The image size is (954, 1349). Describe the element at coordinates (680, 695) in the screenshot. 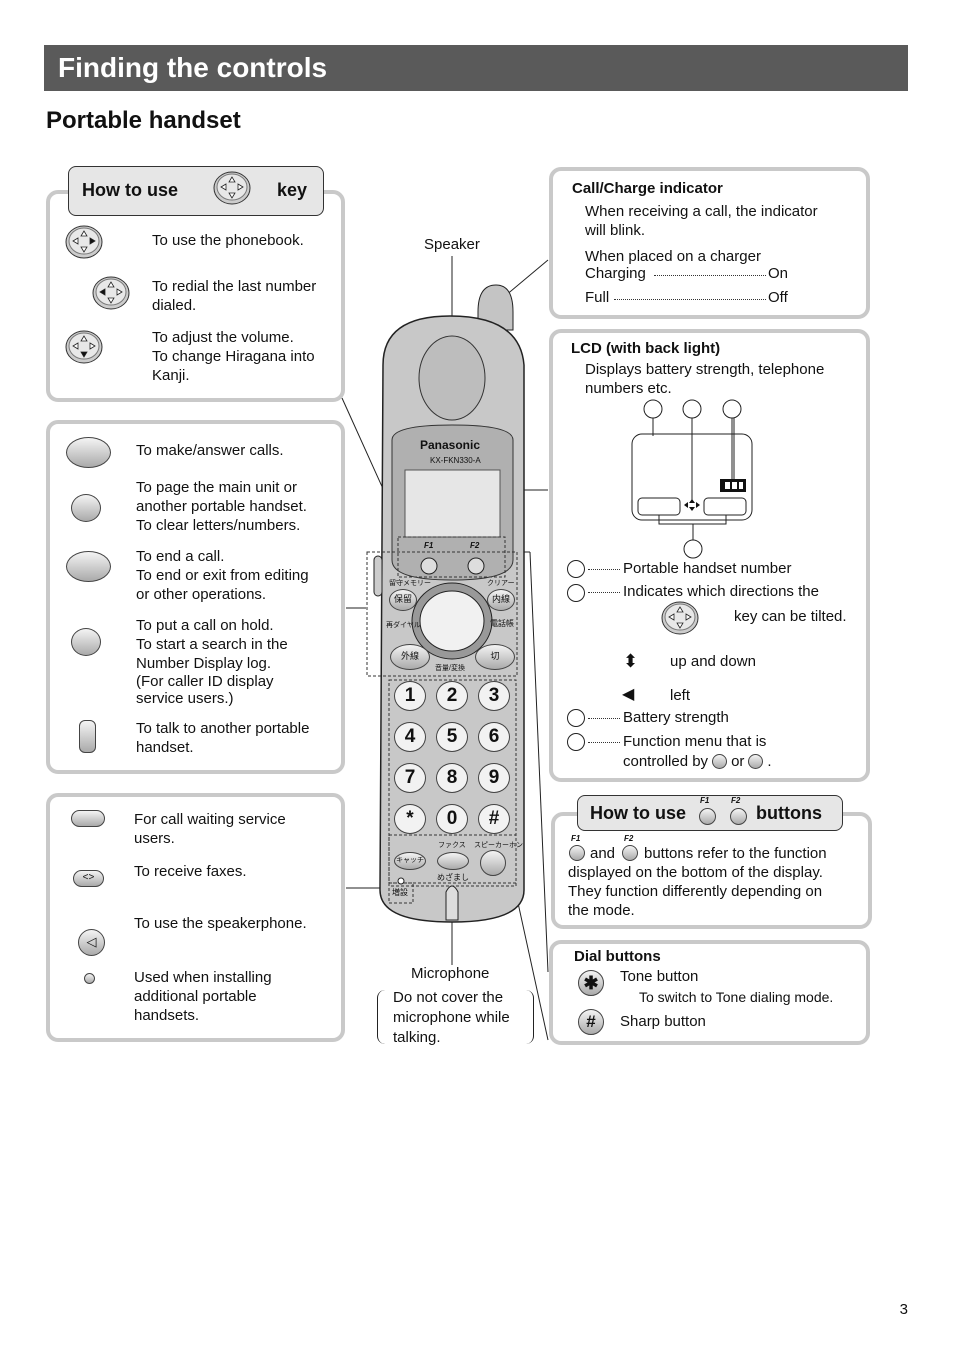

I see `left-label: left` at that location.